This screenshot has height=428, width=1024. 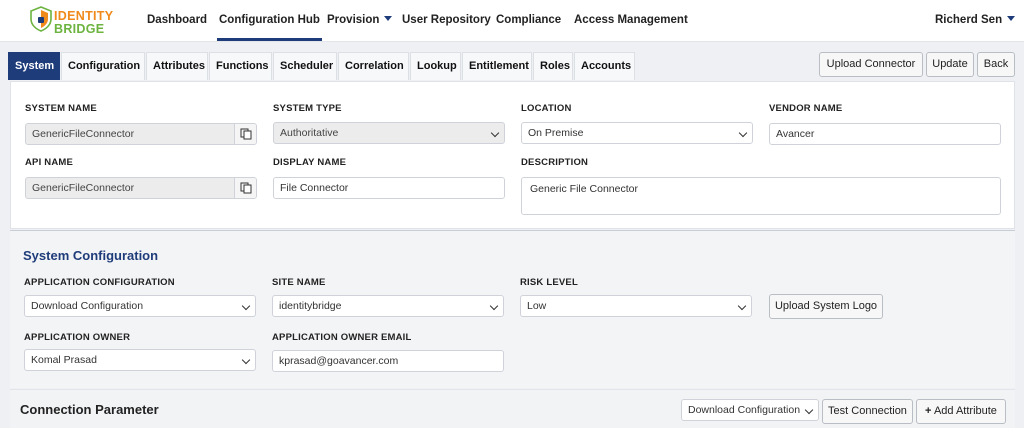 What do you see at coordinates (446, 20) in the screenshot?
I see `nav-user-repository: User Repository` at bounding box center [446, 20].